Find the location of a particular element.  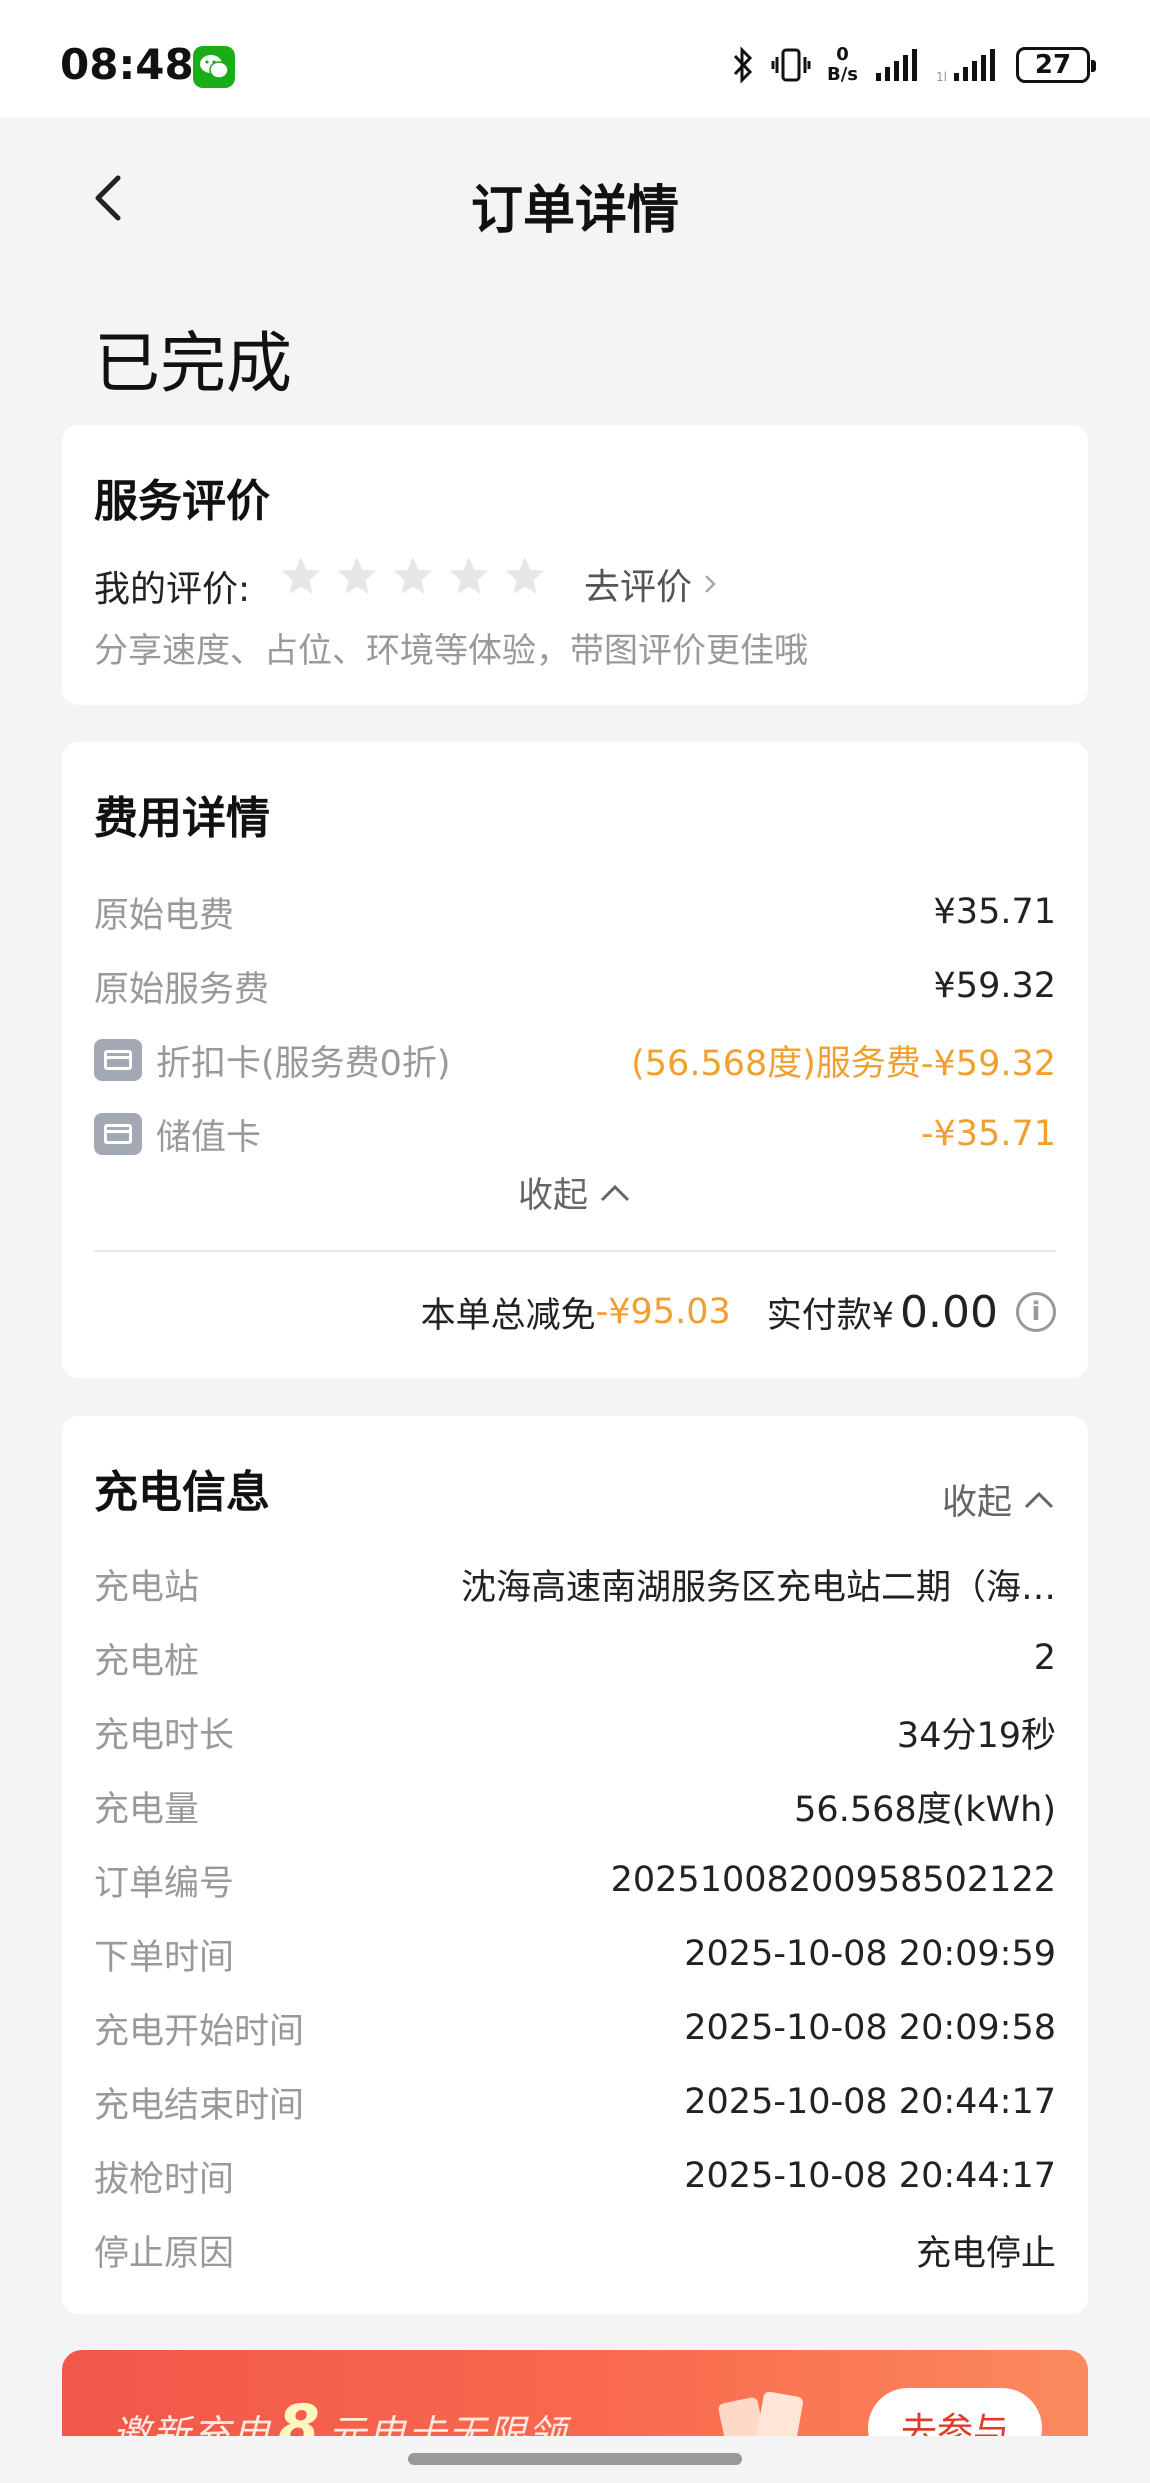

charging-row-value: 2 is located at coordinates (1044, 1658).